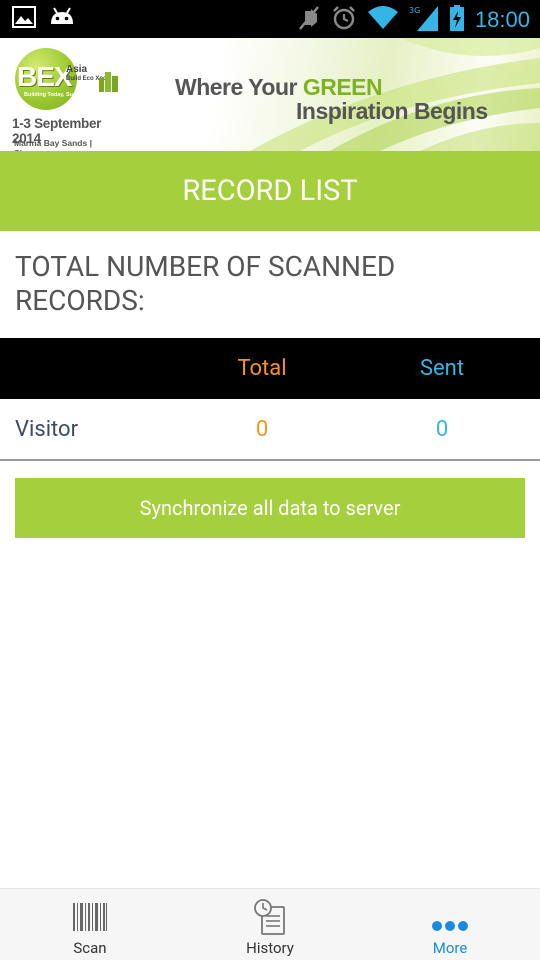 The image size is (540, 960). Describe the element at coordinates (344, 20) in the screenshot. I see `alarm-icon` at that location.